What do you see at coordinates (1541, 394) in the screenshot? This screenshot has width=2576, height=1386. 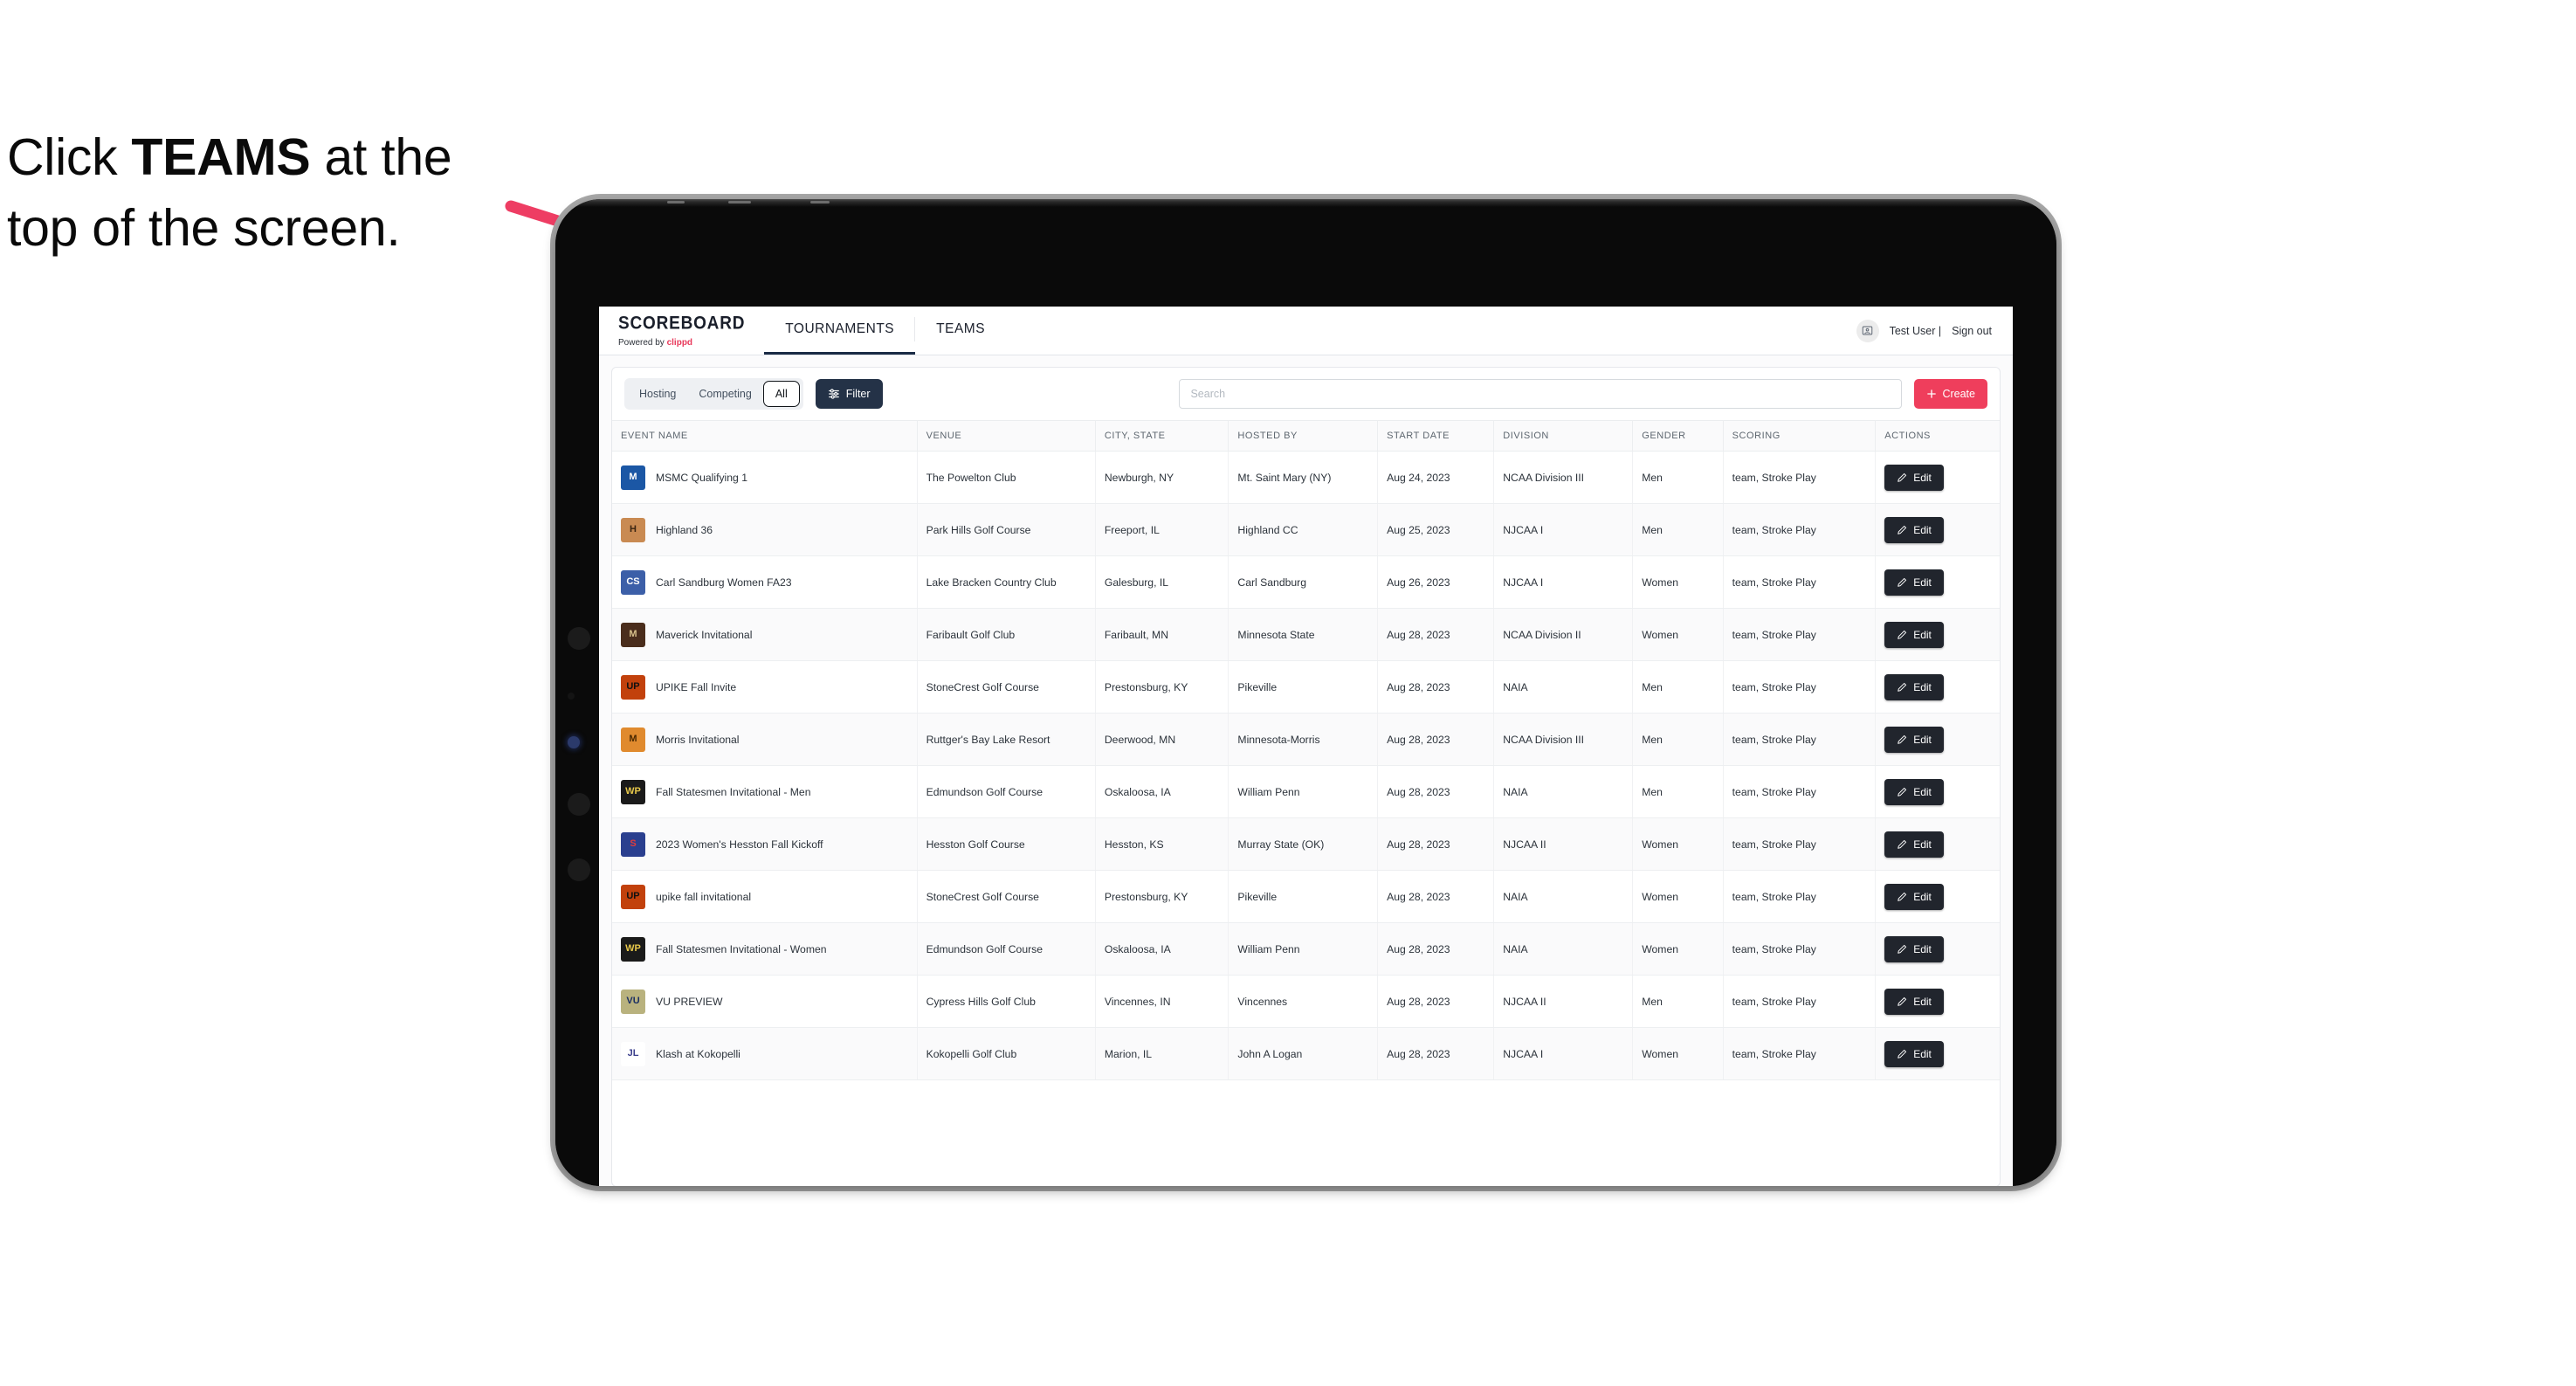 I see `search-input` at bounding box center [1541, 394].